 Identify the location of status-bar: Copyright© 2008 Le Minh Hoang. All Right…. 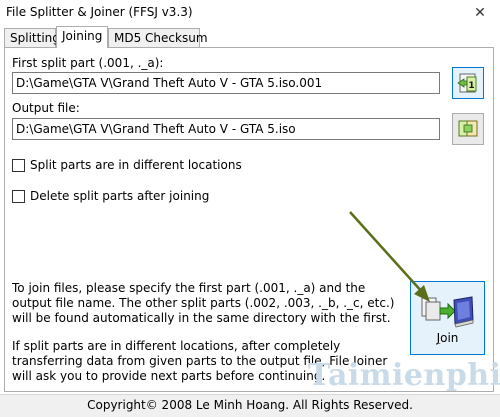
(250, 405).